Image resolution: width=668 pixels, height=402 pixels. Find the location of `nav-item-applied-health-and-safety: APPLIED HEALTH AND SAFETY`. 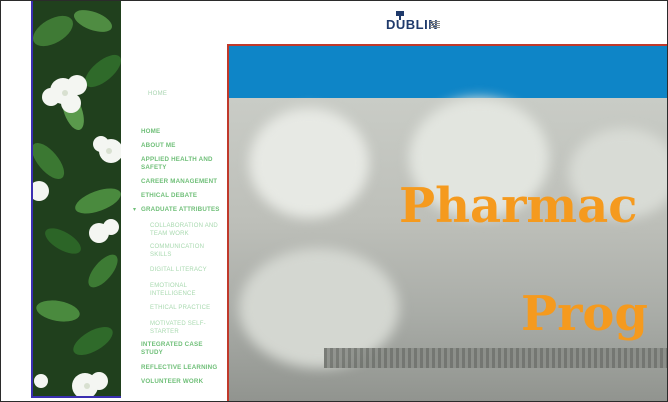

nav-item-applied-health-and-safety: APPLIED HEALTH AND SAFETY is located at coordinates (179, 164).